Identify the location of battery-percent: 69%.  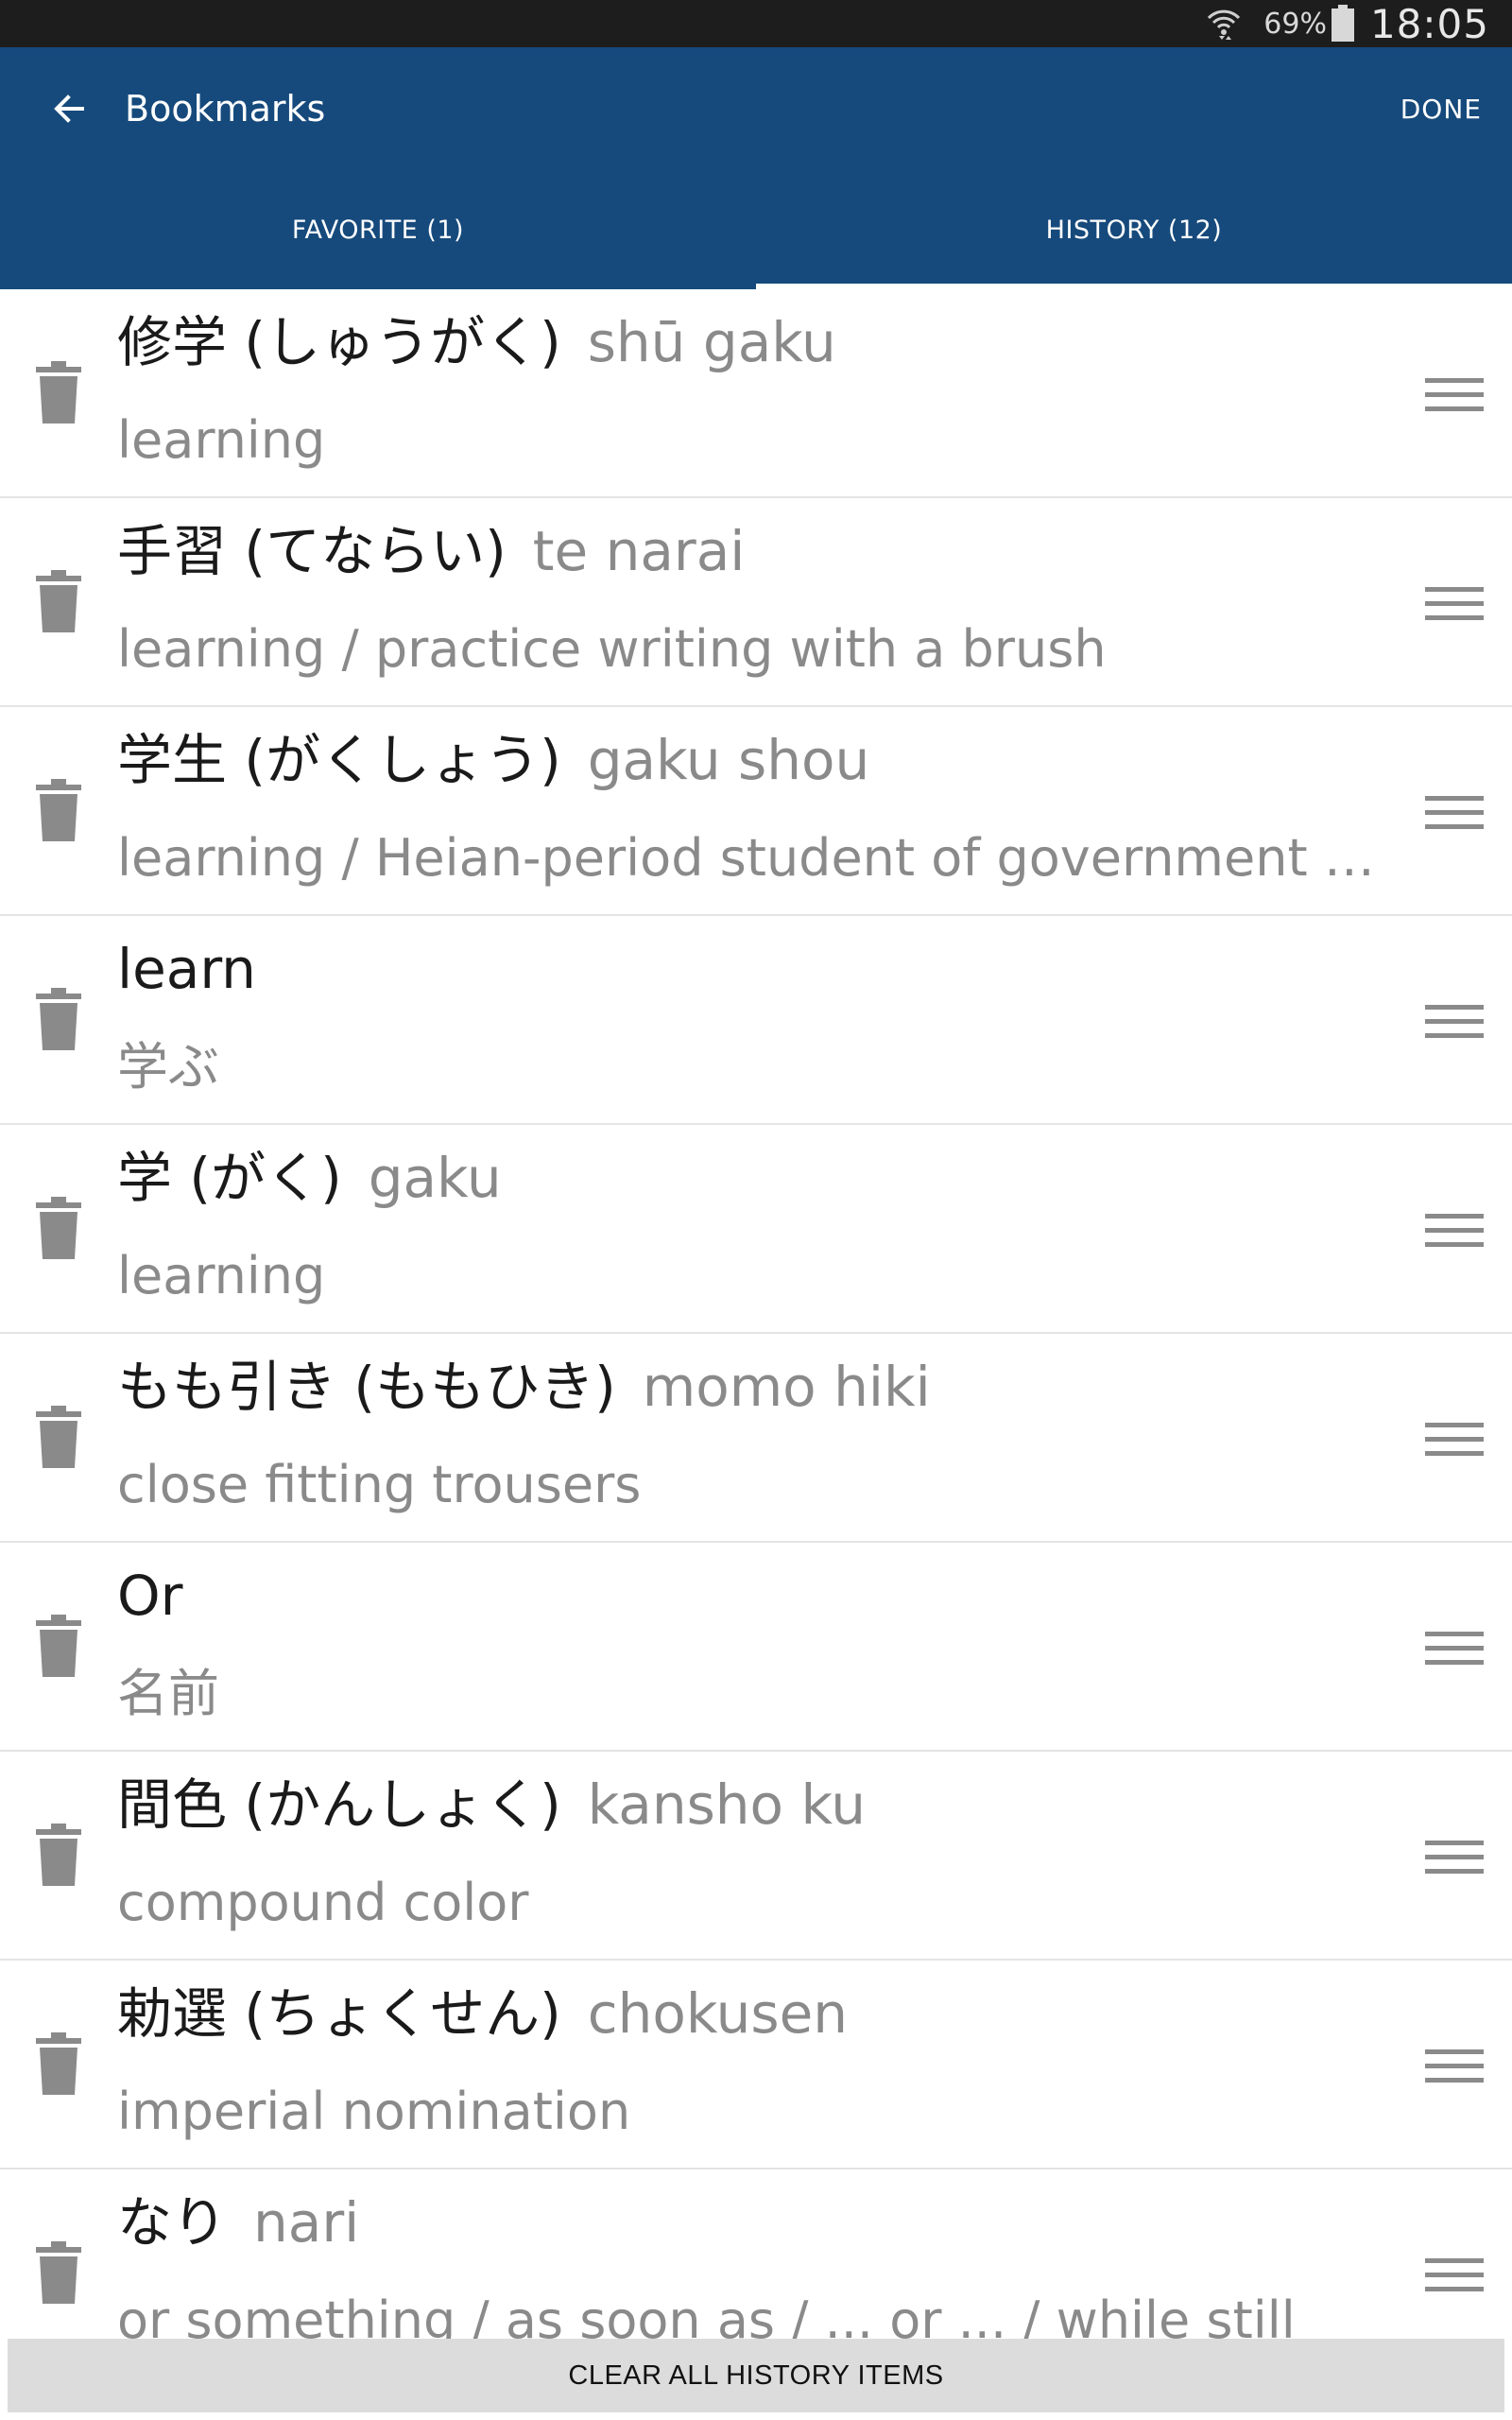
(1295, 24).